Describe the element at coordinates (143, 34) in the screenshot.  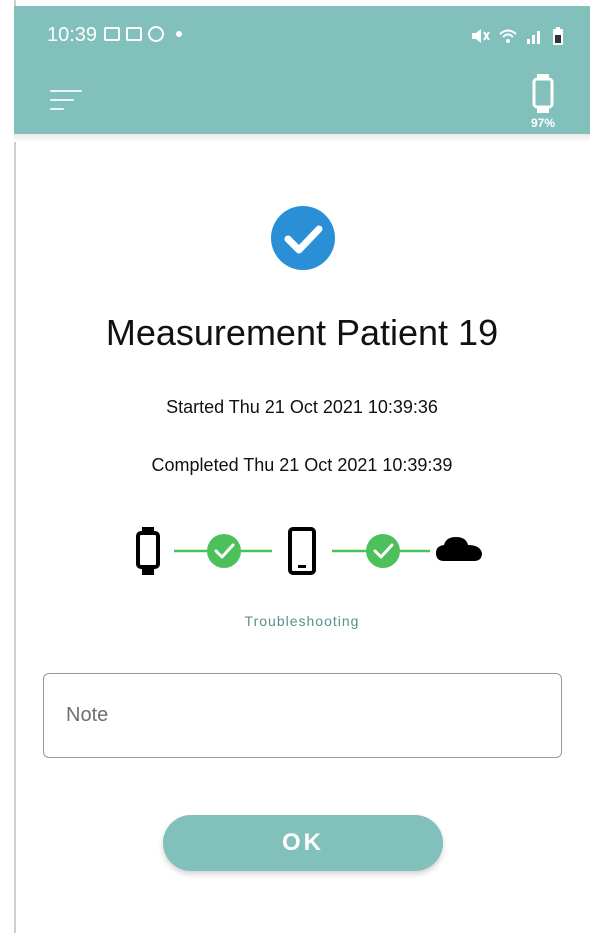
I see `notification-icons` at that location.